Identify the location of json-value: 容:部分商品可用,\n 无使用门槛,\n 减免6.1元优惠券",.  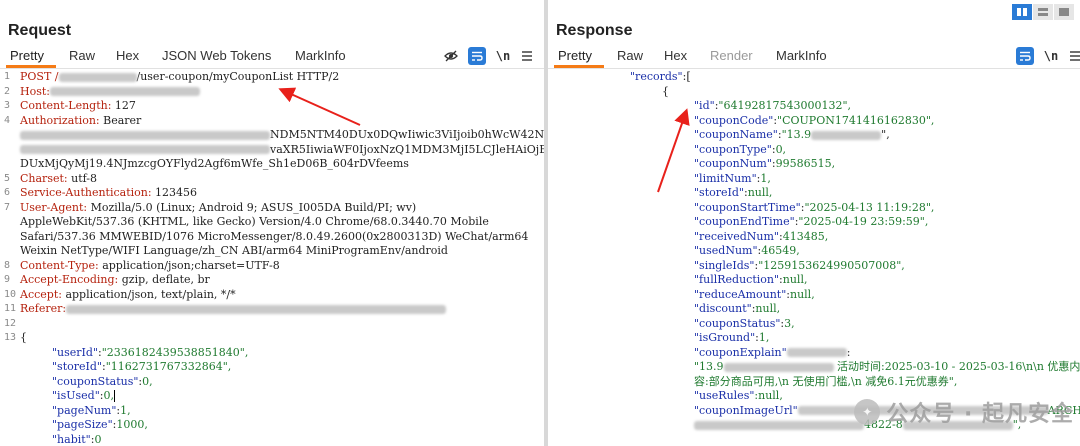
(826, 381).